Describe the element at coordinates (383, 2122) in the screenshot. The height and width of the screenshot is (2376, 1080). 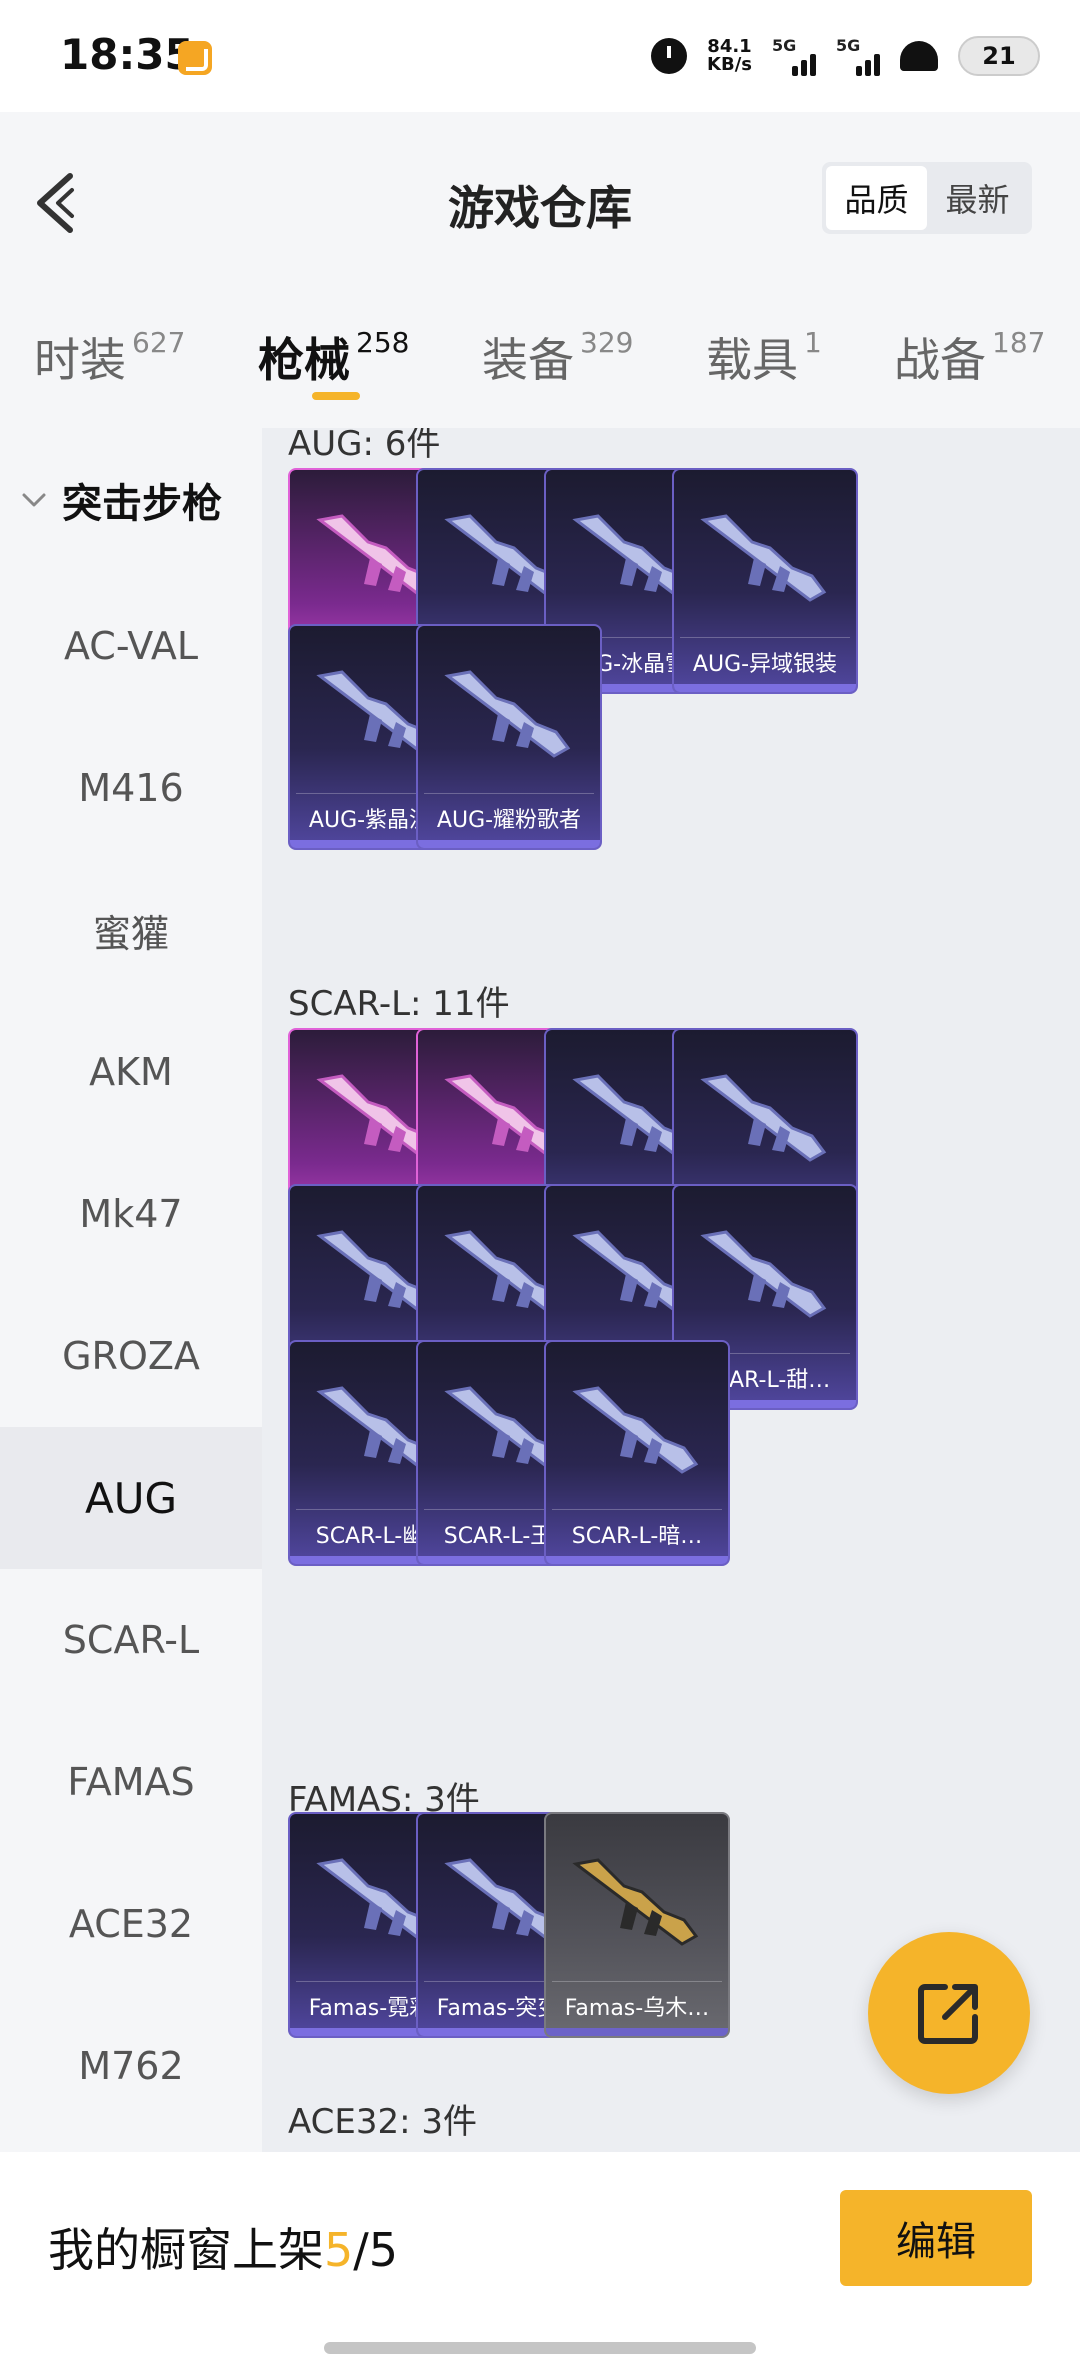
I see `section-title-ace32: ACE32: 3件` at that location.